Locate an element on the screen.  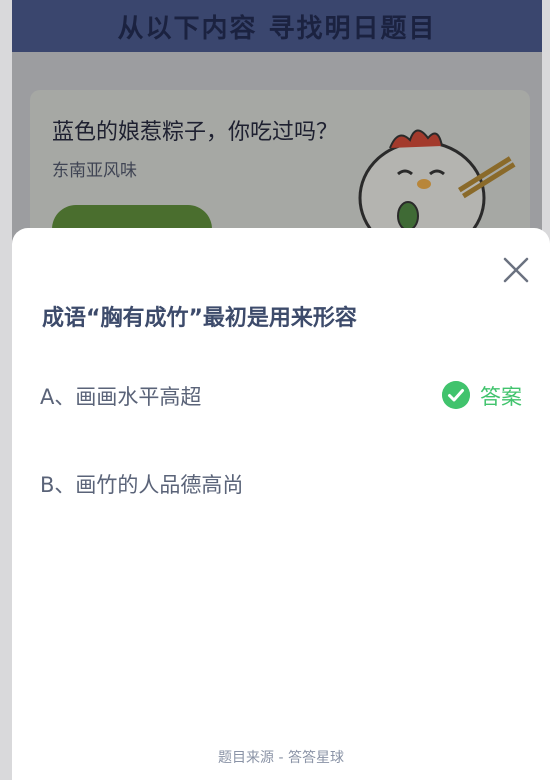
option-a: A、画画水平高超 答案 is located at coordinates (285, 395).